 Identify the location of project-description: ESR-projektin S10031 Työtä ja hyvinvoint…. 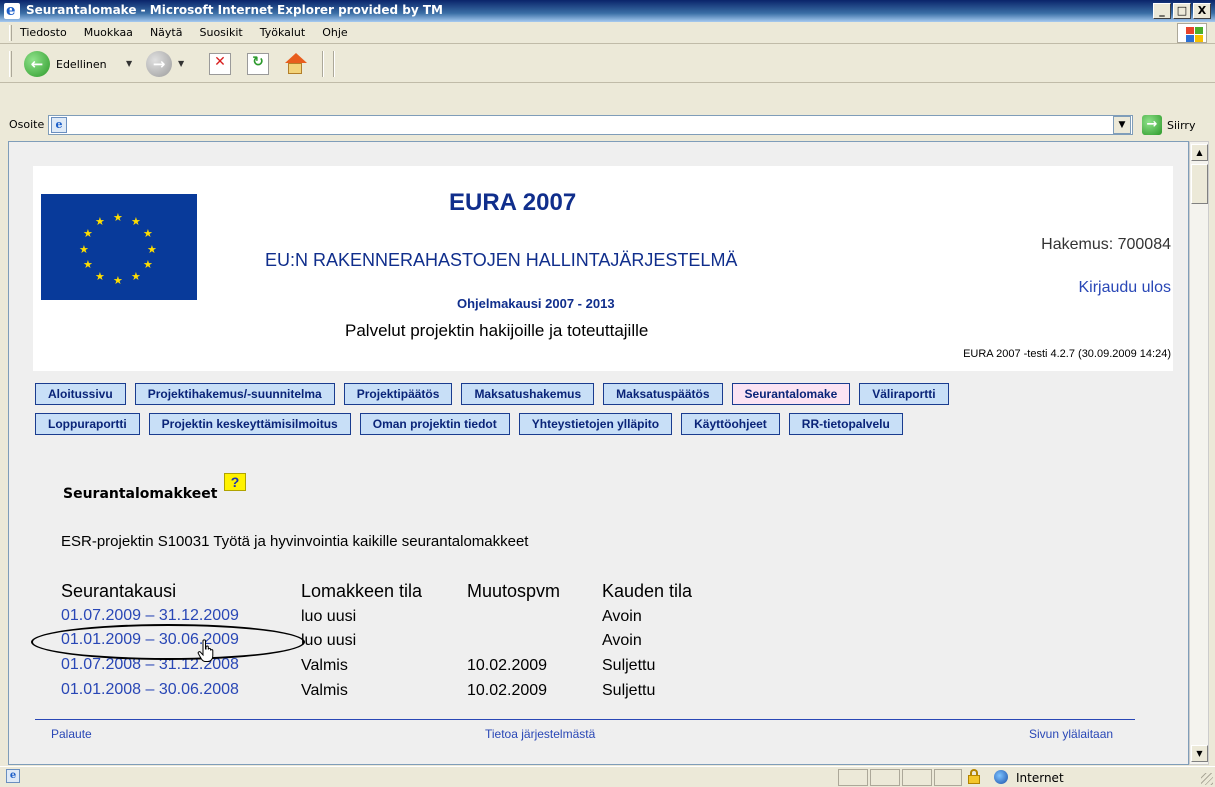
(295, 541).